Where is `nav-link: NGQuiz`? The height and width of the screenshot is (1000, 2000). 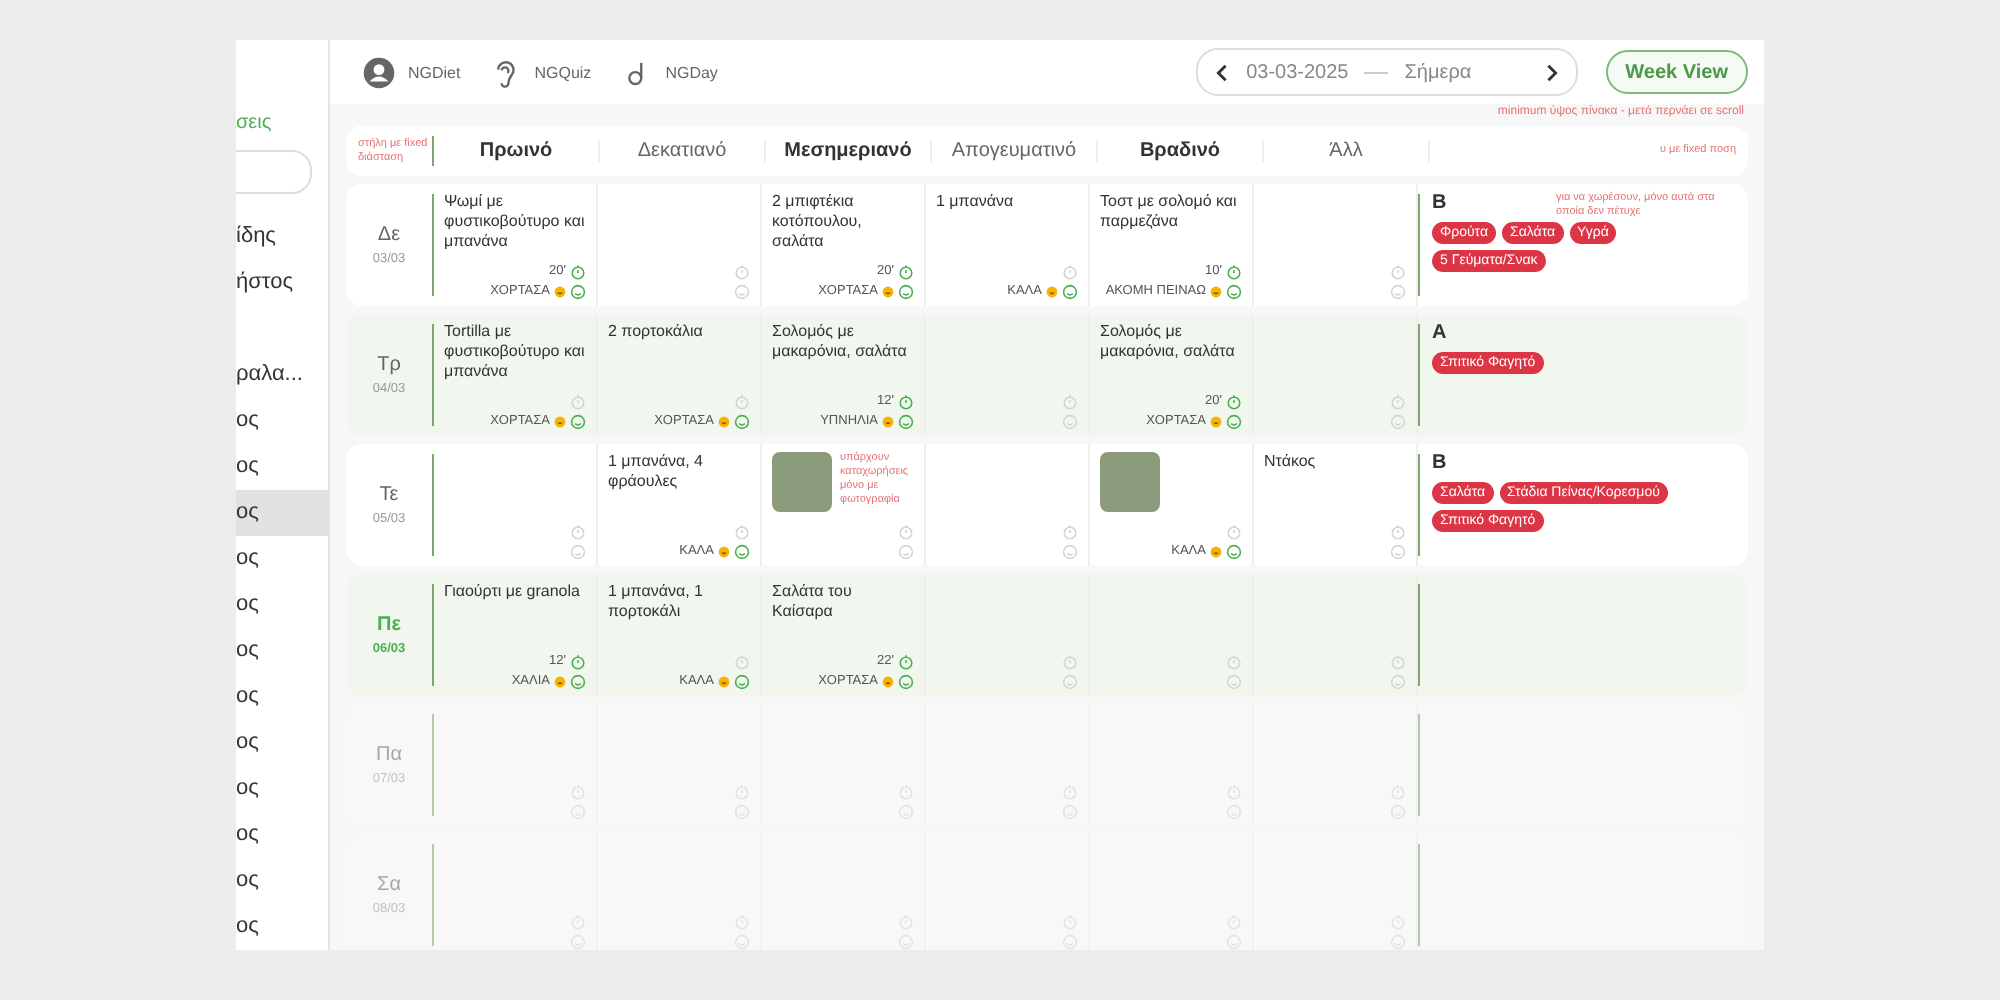 nav-link: NGQuiz is located at coordinates (563, 72).